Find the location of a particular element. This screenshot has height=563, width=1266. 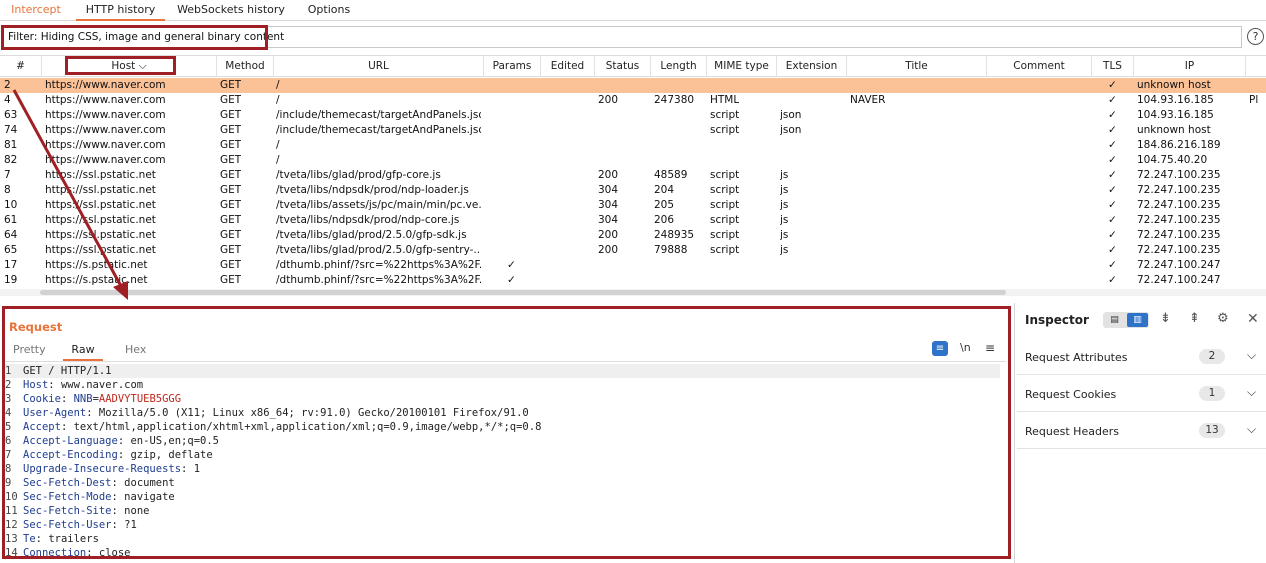

arrow-line is located at coordinates (68, 189).